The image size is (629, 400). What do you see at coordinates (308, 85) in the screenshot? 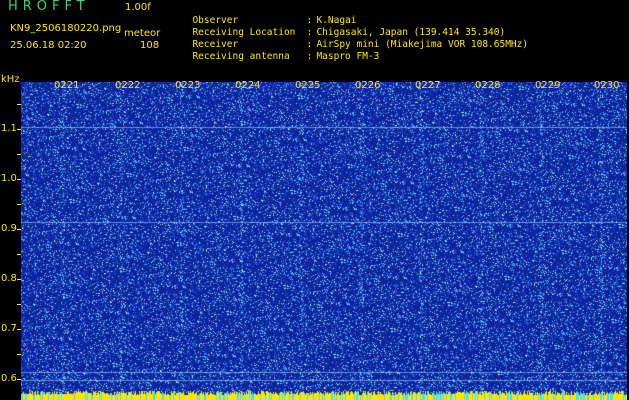
I see `time-label: 0225` at bounding box center [308, 85].